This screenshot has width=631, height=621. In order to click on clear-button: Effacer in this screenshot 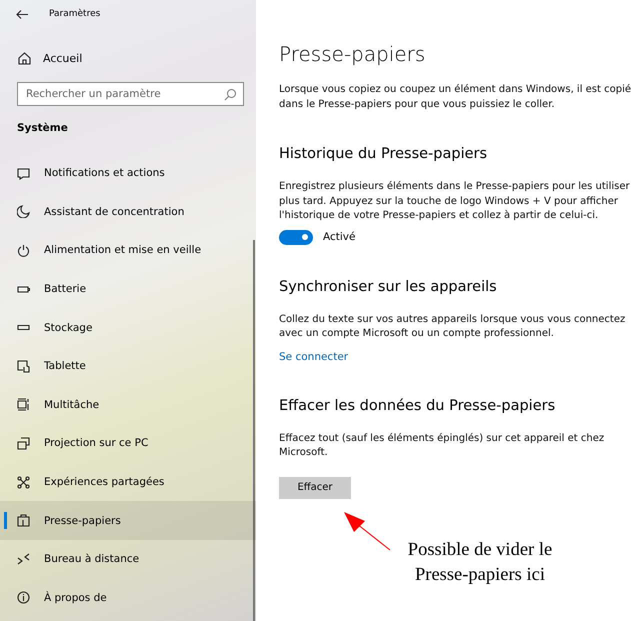, I will do `click(315, 487)`.